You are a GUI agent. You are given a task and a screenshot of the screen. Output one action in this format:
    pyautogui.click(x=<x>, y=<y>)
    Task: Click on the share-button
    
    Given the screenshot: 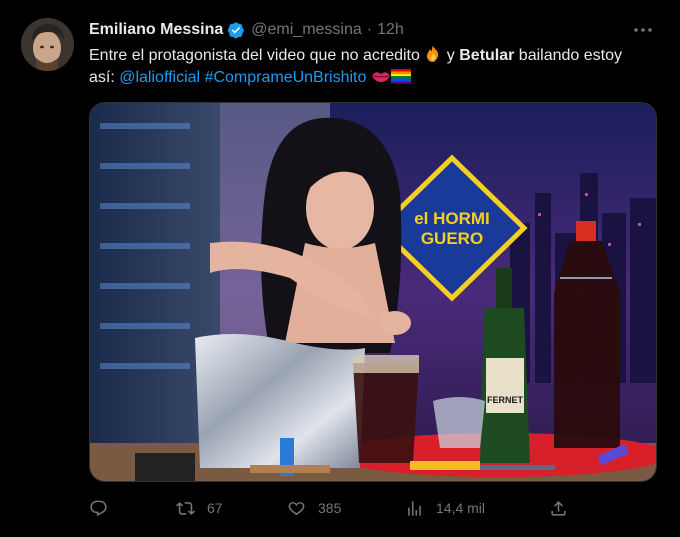 What is the action you would take?
    pyautogui.click(x=564, y=508)
    